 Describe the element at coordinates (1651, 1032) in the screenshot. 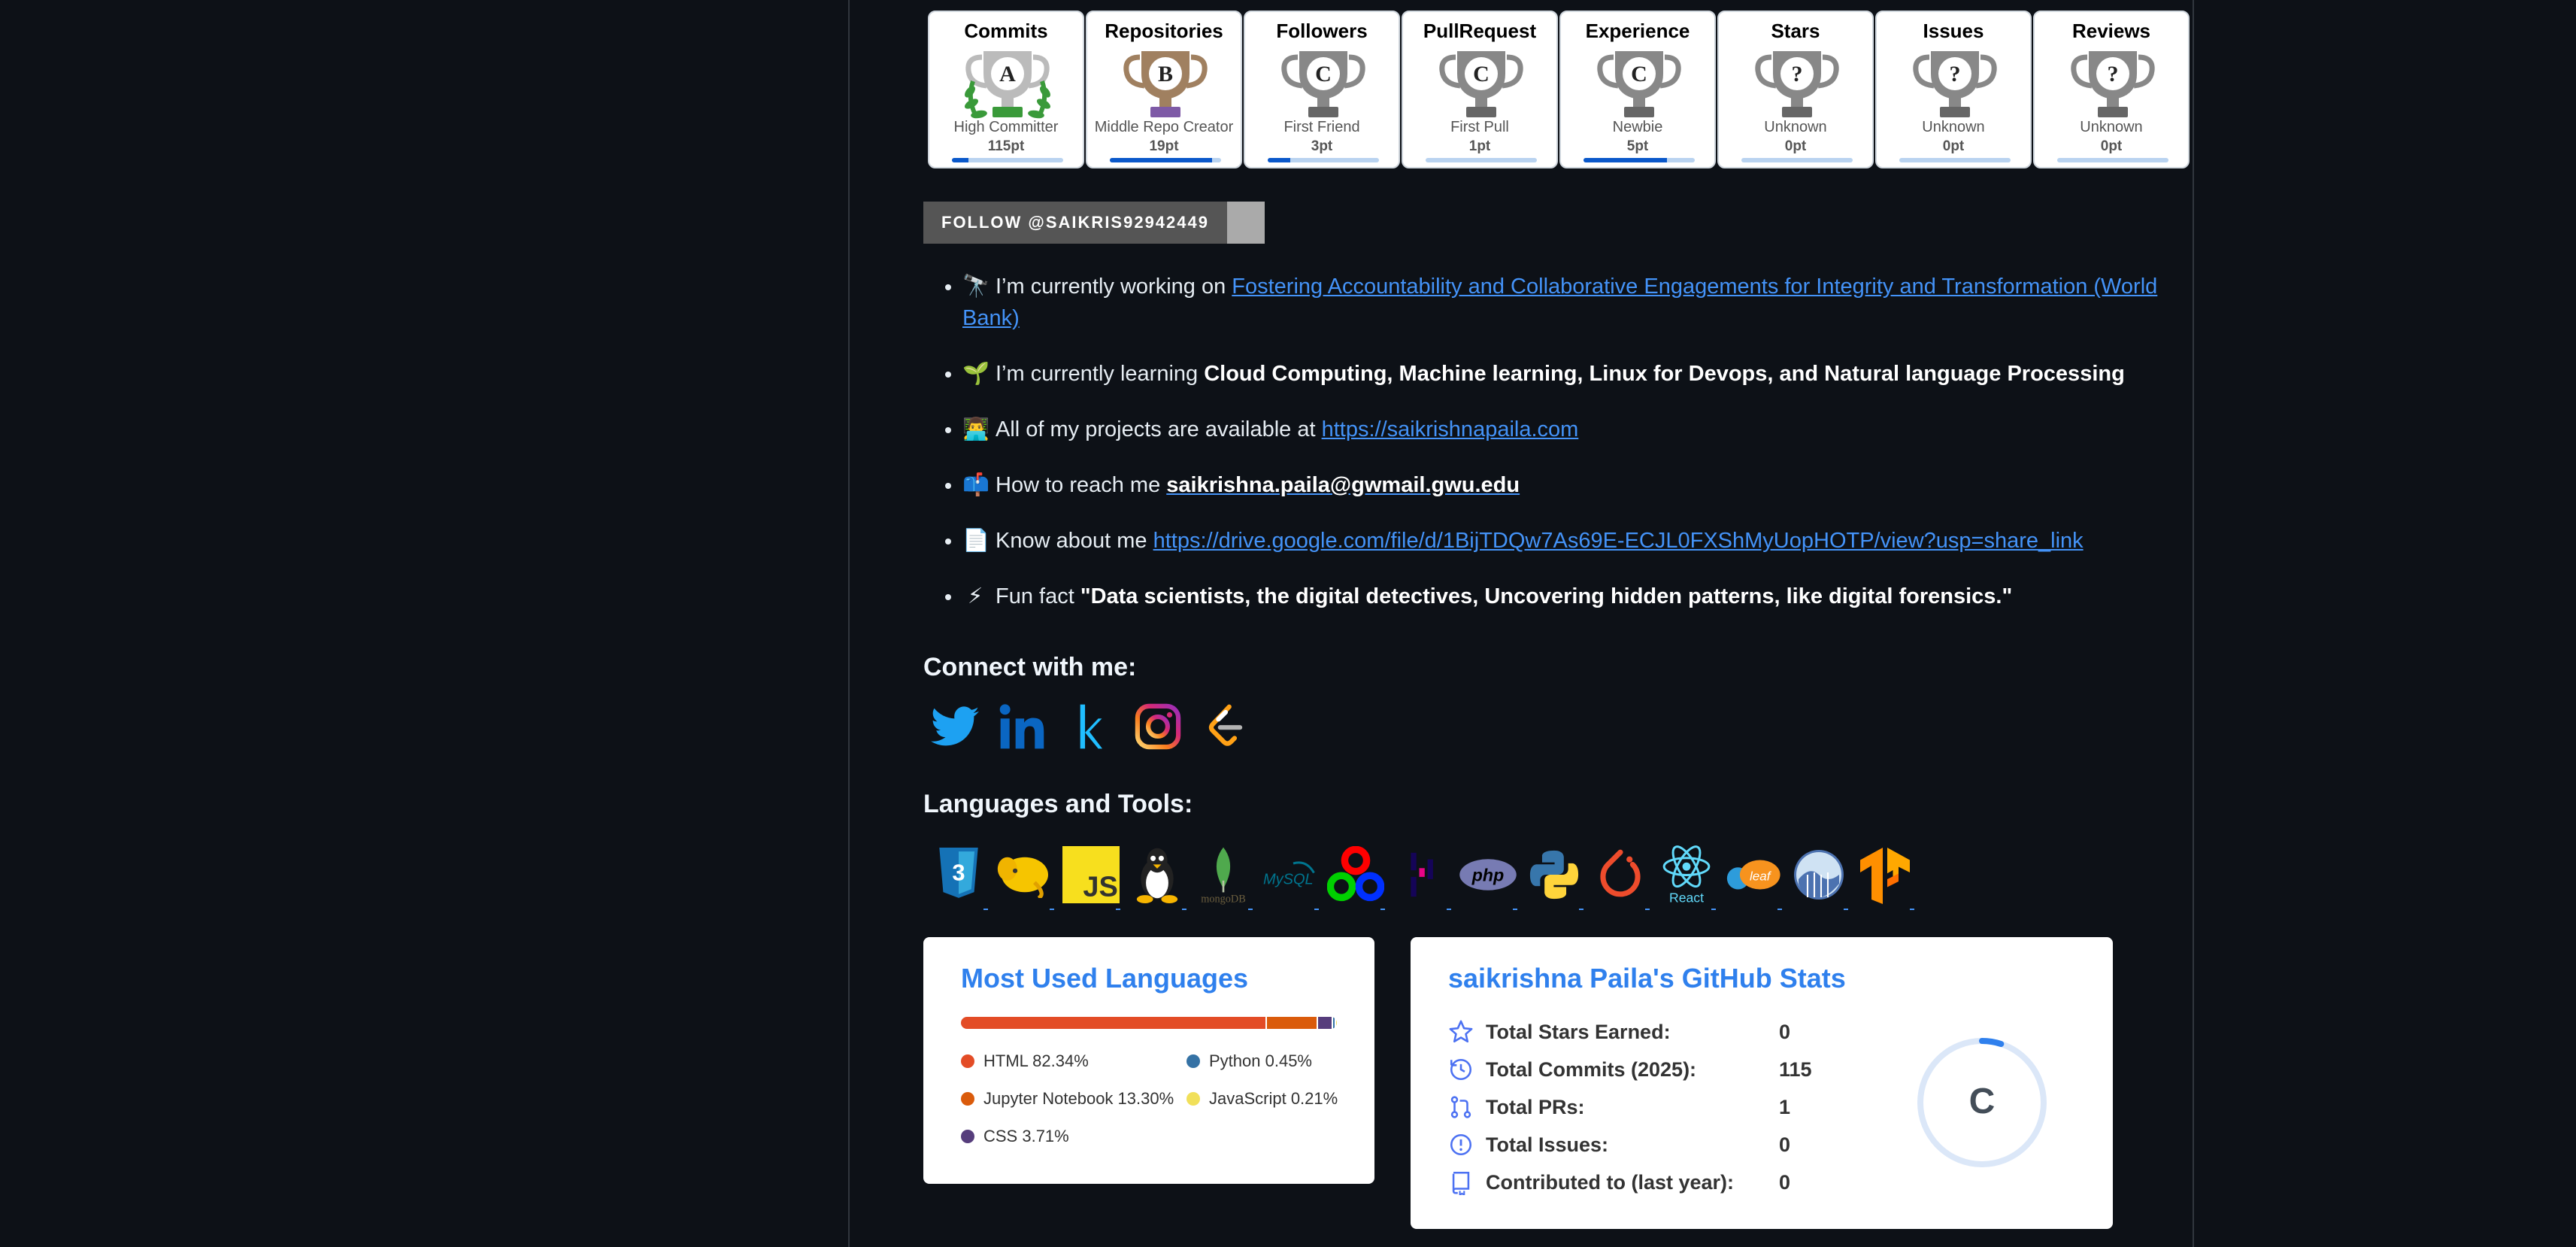

I see `stat-row: Total Stars Earned: 0` at that location.